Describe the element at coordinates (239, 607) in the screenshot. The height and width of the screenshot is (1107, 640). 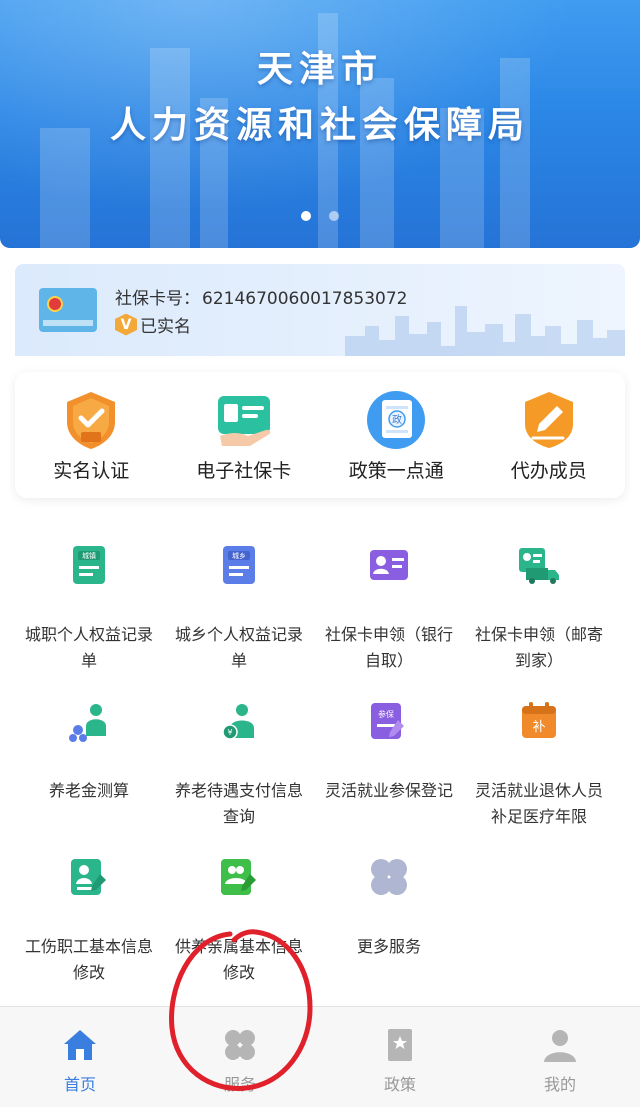
I see `service-item: 城乡 城乡个人权益记录单` at that location.